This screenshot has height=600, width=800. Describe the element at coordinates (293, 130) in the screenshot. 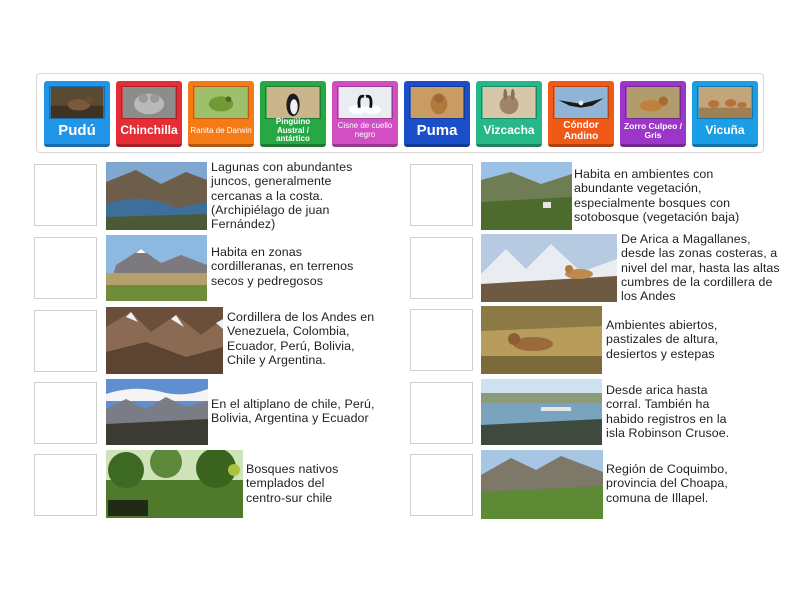

I see `tile-label: Pingüino Austral / antártico` at that location.